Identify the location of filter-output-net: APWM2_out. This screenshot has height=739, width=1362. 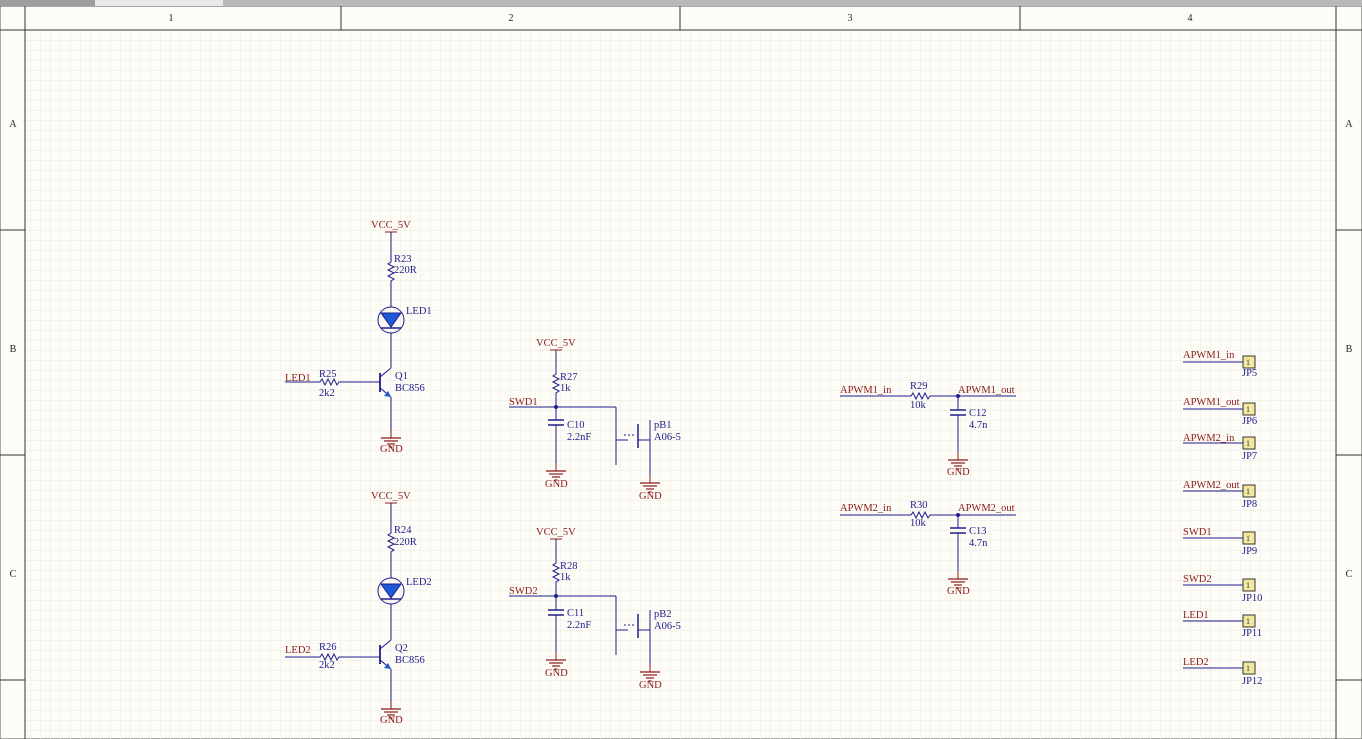
(986, 508).